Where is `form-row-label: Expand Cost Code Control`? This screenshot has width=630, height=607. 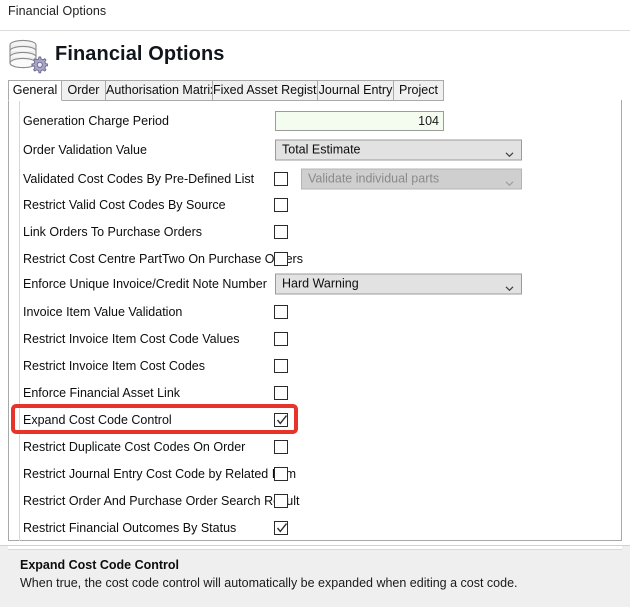
form-row-label: Expand Cost Code Control is located at coordinates (97, 420).